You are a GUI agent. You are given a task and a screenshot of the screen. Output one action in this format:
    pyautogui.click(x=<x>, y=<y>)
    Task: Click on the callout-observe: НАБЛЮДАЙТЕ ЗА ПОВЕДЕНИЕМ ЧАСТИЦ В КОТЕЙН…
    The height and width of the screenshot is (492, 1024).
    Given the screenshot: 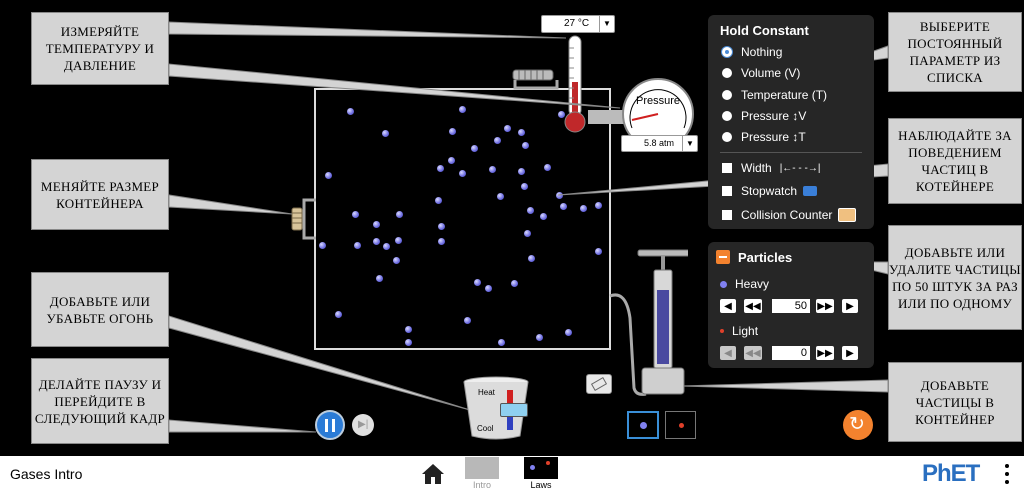 What is the action you would take?
    pyautogui.click(x=955, y=161)
    